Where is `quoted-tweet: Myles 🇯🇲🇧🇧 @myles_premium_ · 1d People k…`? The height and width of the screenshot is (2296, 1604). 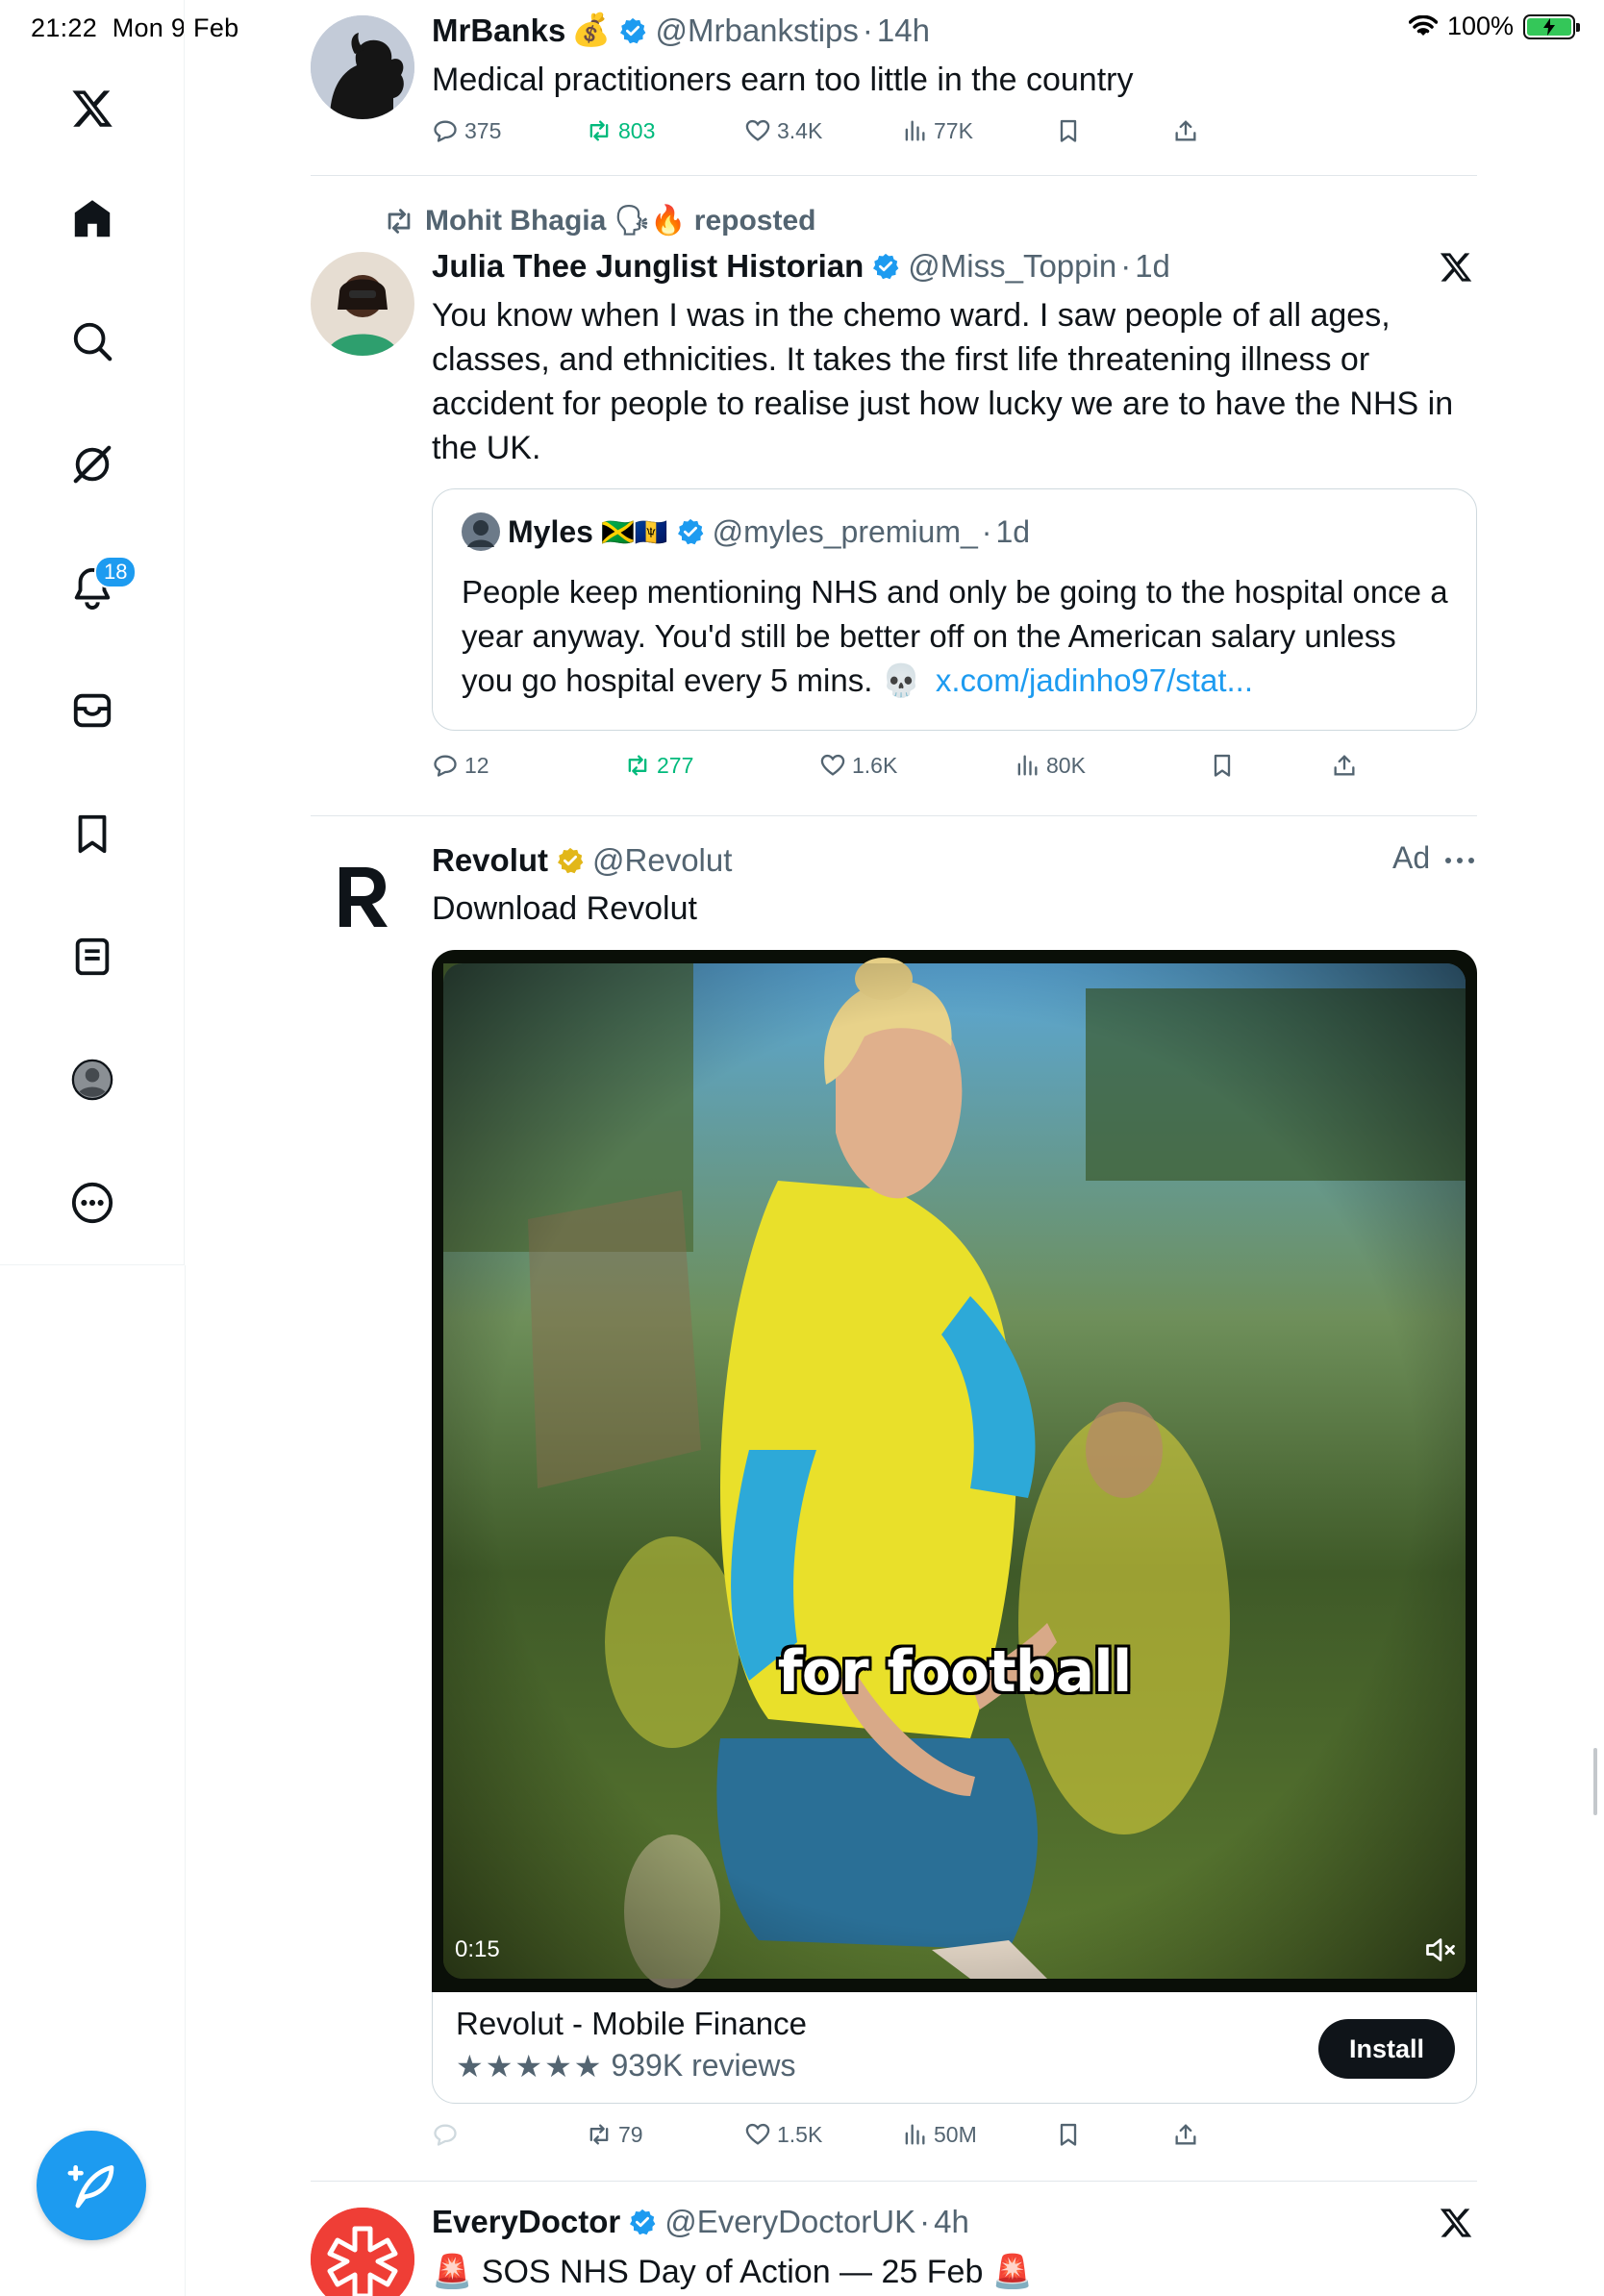 quoted-tweet: Myles 🇯🇲🇧🇧 @myles_premium_ · 1d People k… is located at coordinates (954, 609).